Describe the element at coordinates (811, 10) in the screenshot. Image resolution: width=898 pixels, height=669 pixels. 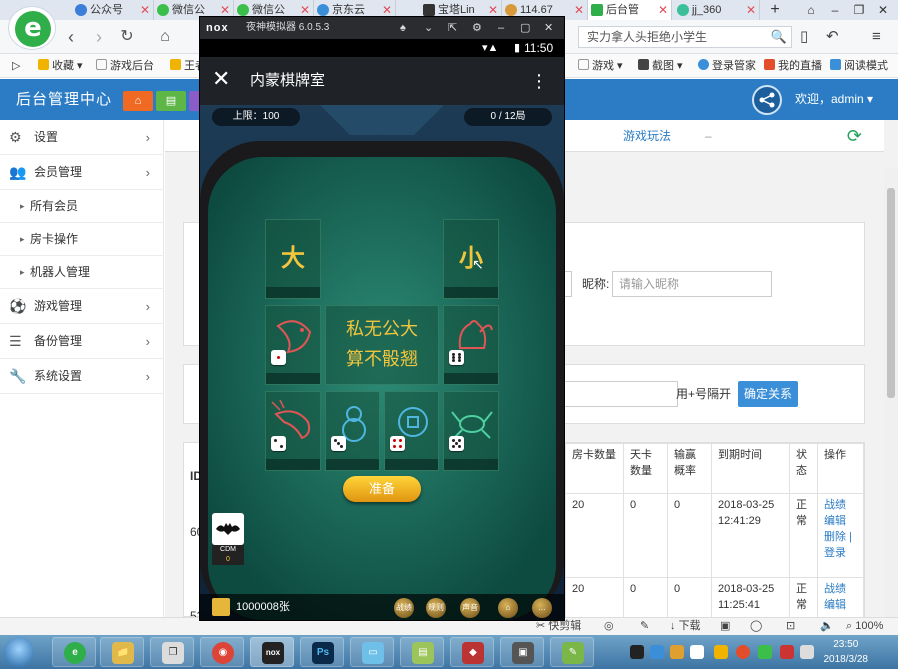
I see `shirt-icon: ⌂` at that location.